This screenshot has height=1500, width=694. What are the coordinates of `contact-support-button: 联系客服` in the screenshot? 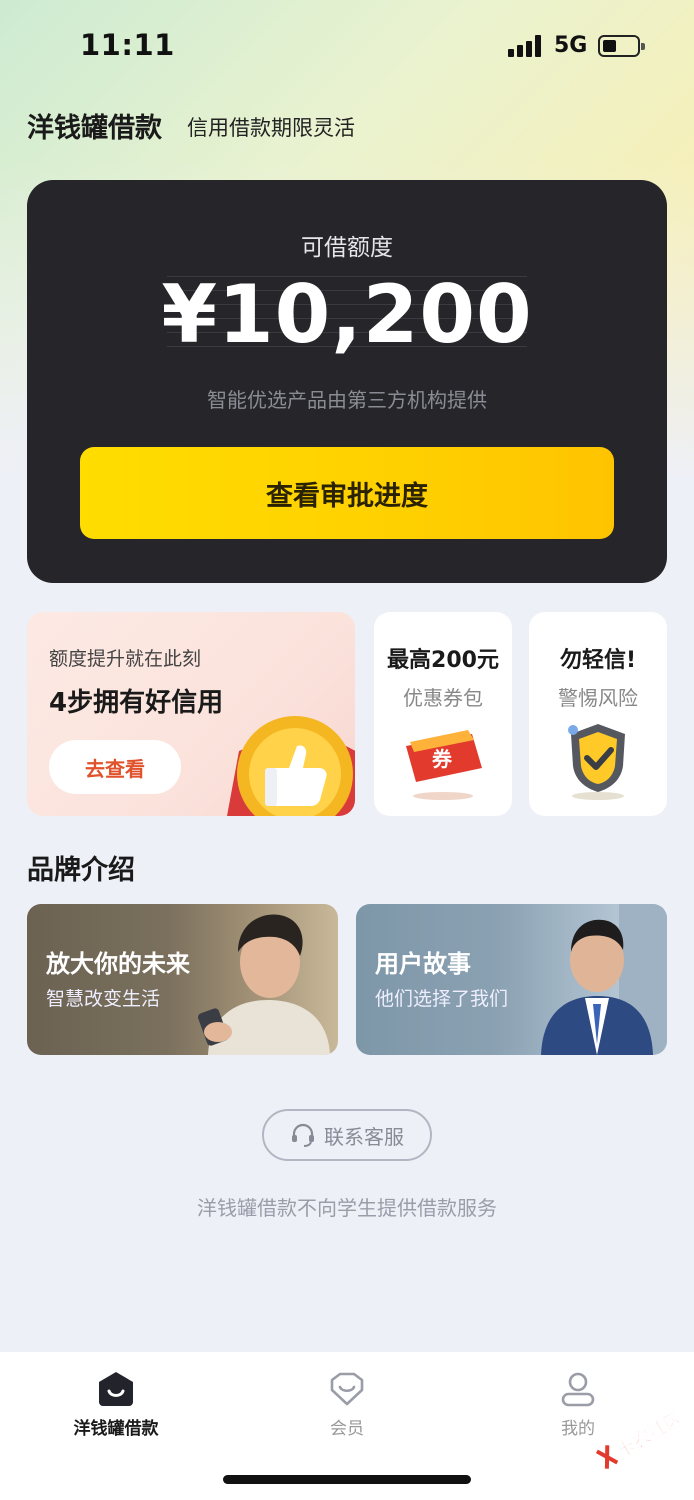 It's located at (347, 1135).